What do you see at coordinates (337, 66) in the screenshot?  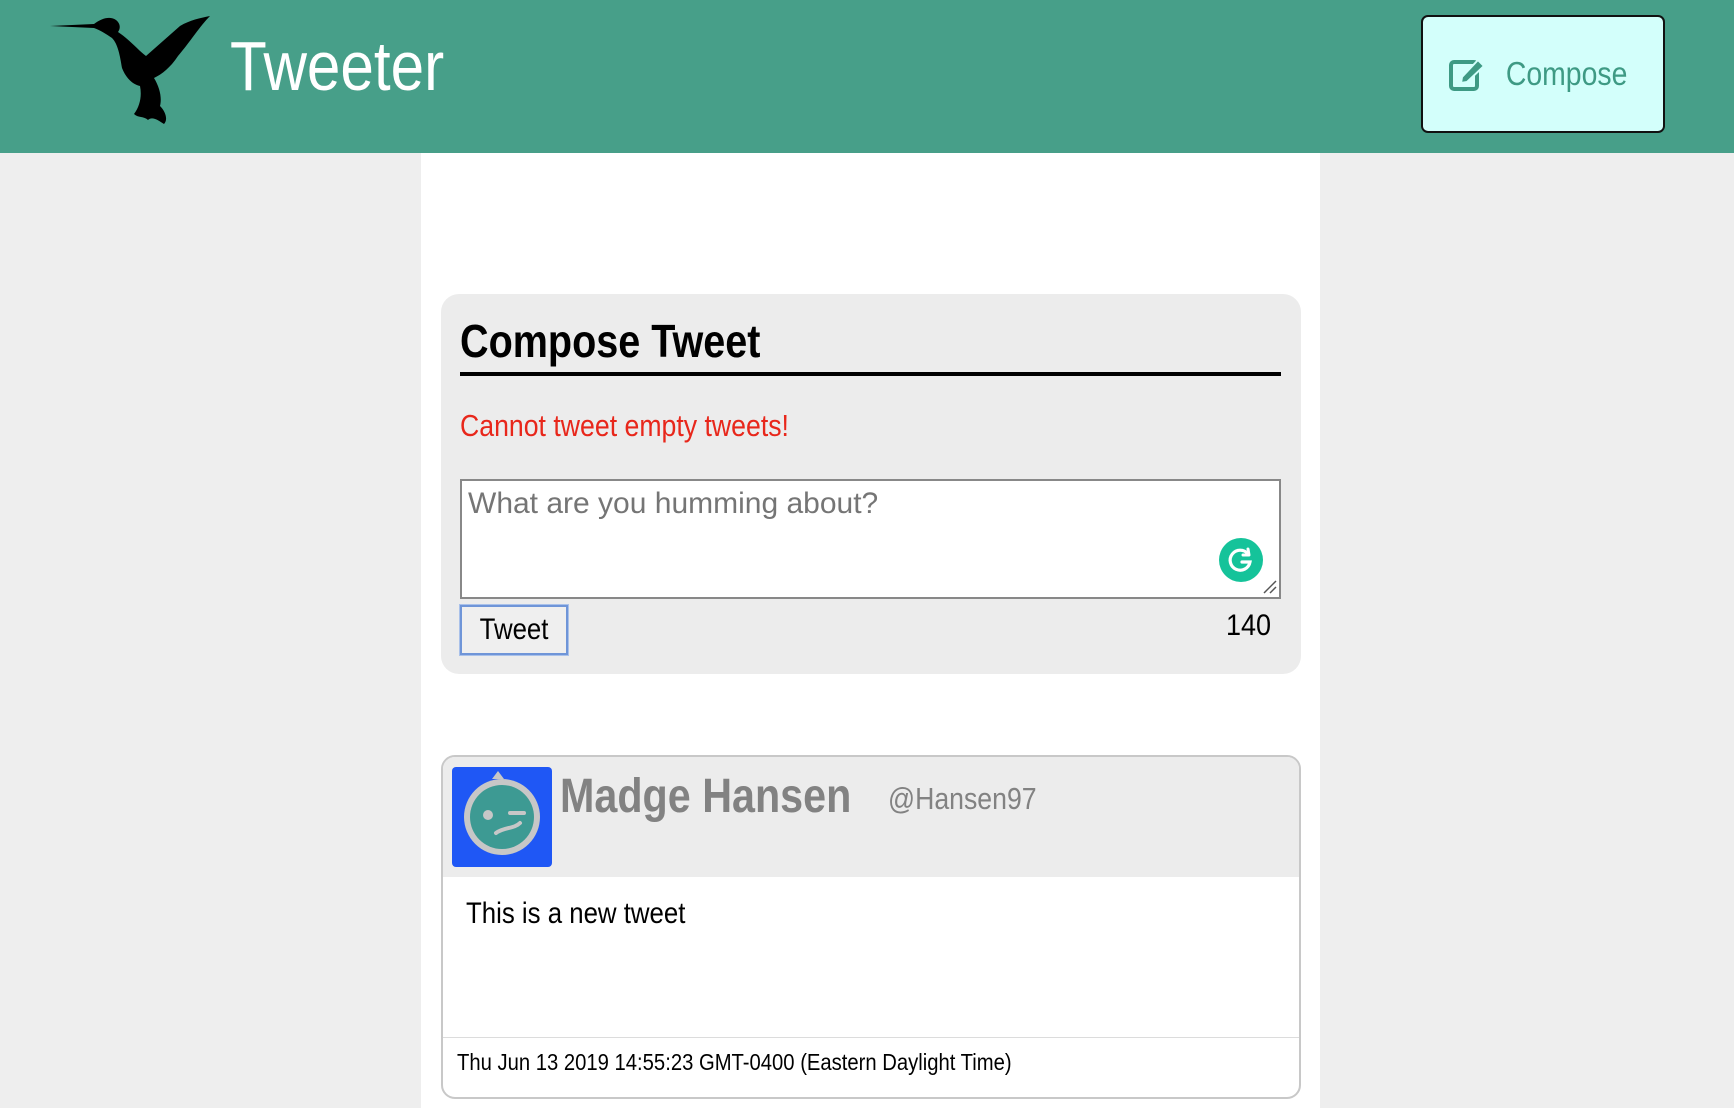 I see `app-title: Tweeter` at bounding box center [337, 66].